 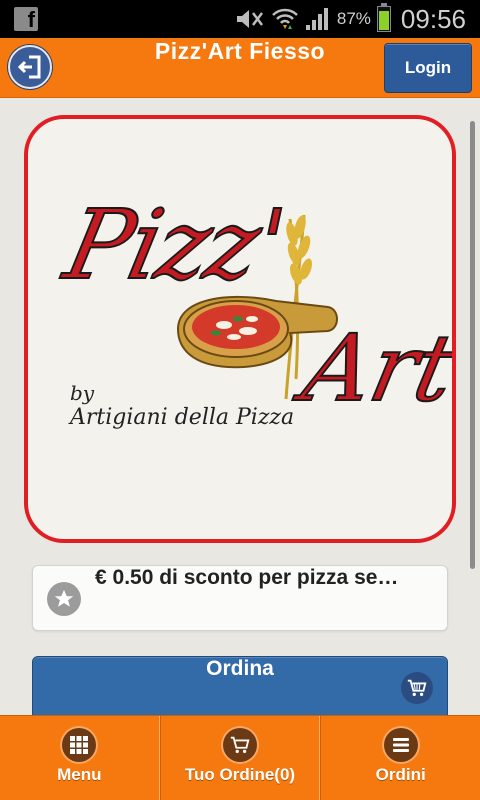 I want to click on logo-title-pizz: Pizz', so click(x=174, y=245).